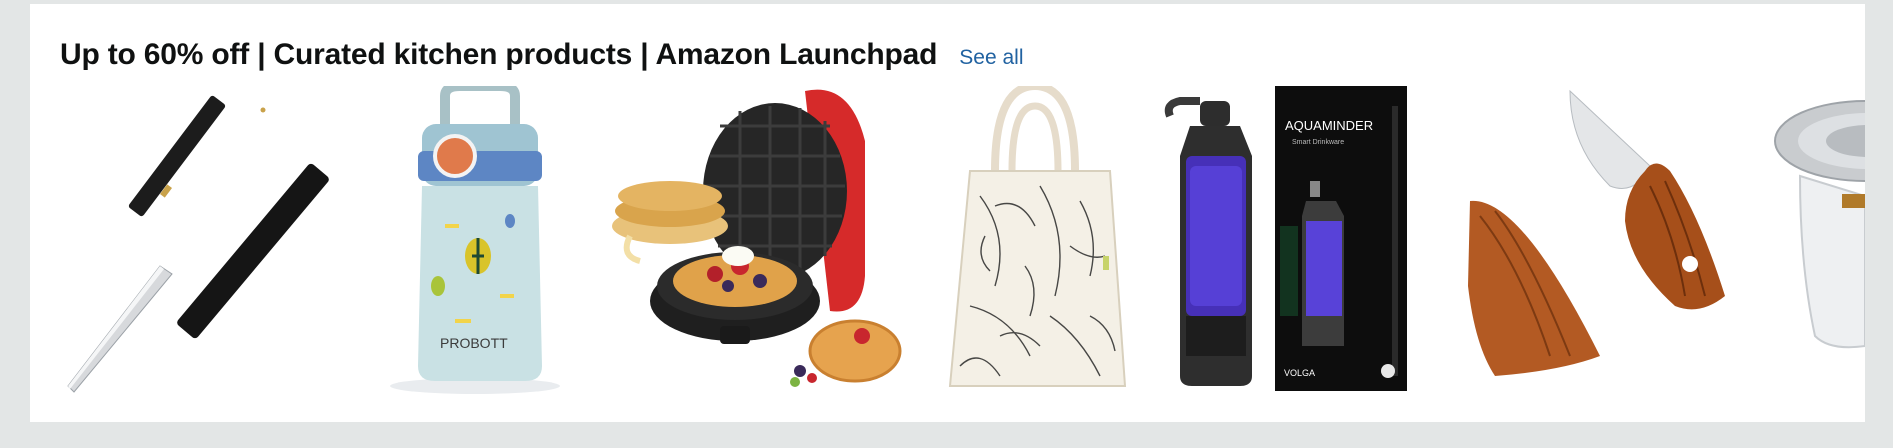 The height and width of the screenshot is (448, 1893). What do you see at coordinates (757, 238) in the screenshot?
I see `waffle-maker-icon` at bounding box center [757, 238].